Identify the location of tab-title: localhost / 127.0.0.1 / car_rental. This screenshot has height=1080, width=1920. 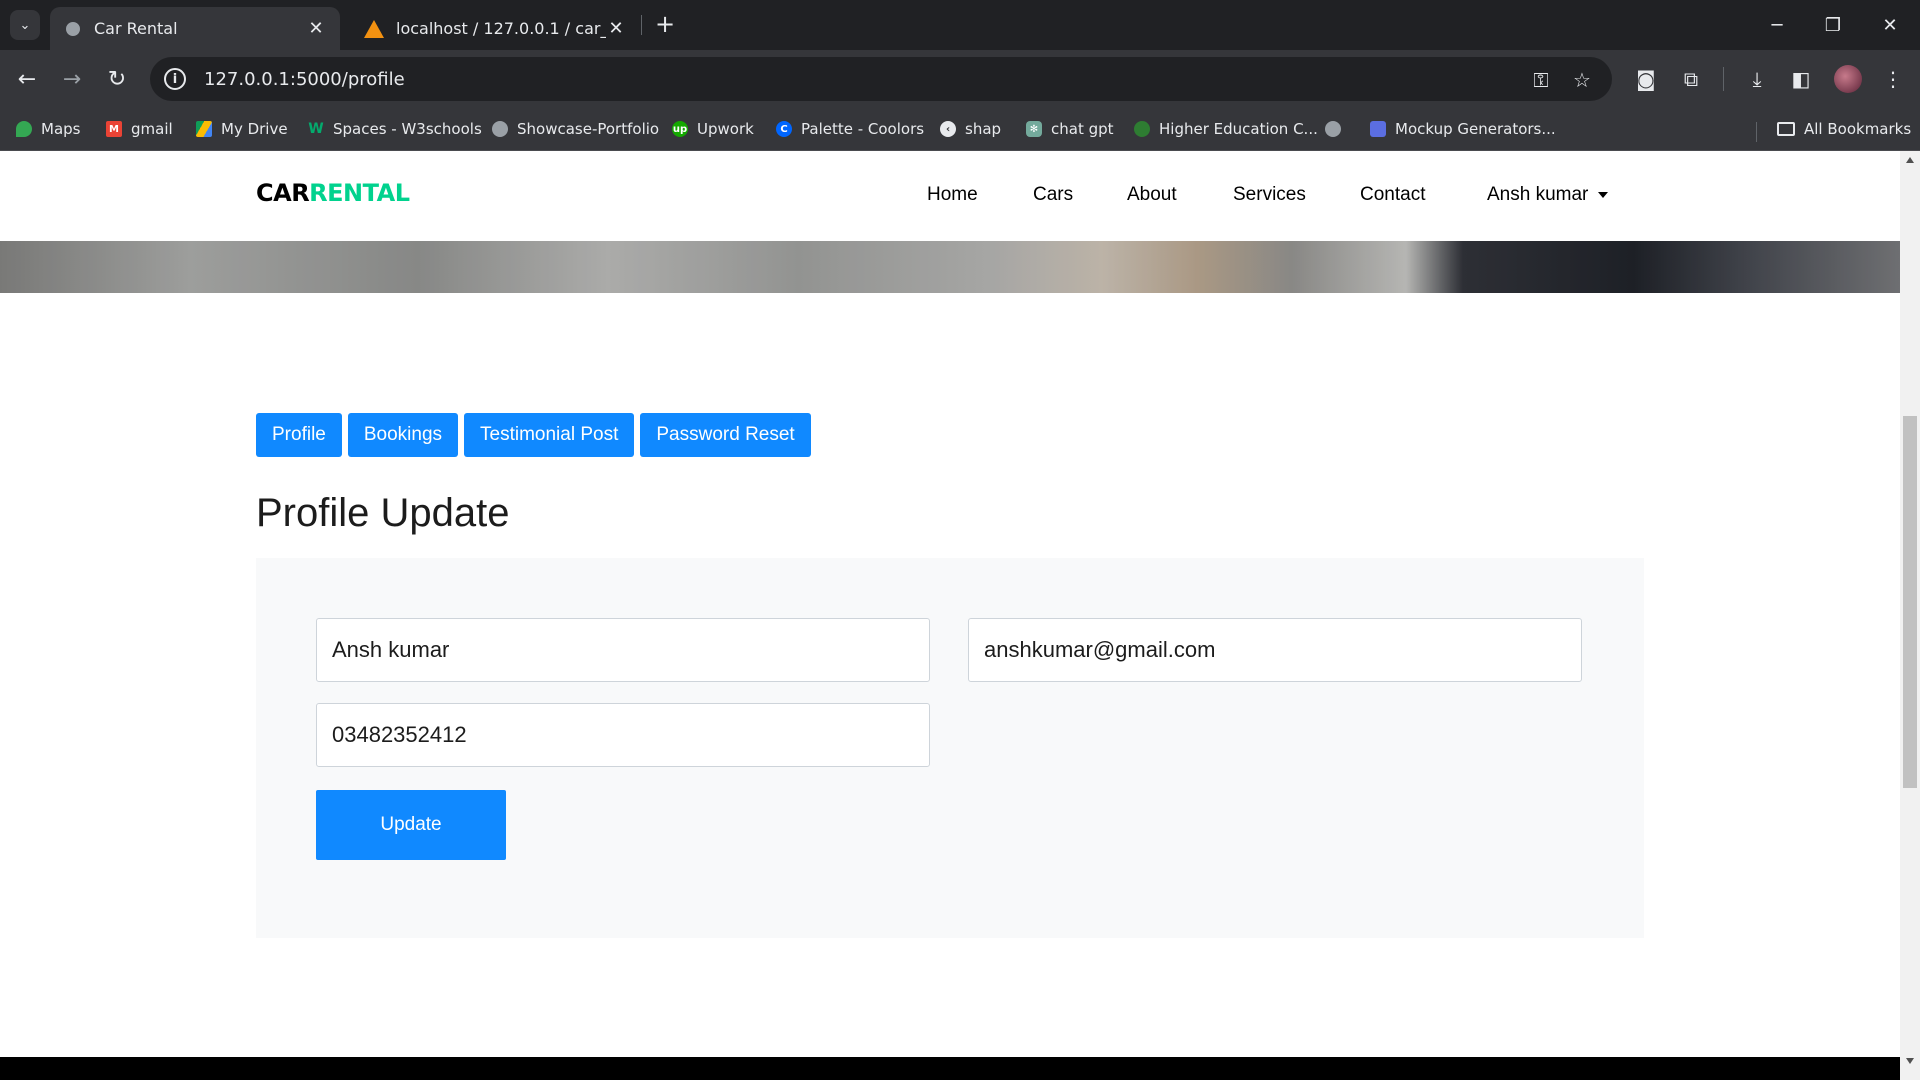
(501, 28).